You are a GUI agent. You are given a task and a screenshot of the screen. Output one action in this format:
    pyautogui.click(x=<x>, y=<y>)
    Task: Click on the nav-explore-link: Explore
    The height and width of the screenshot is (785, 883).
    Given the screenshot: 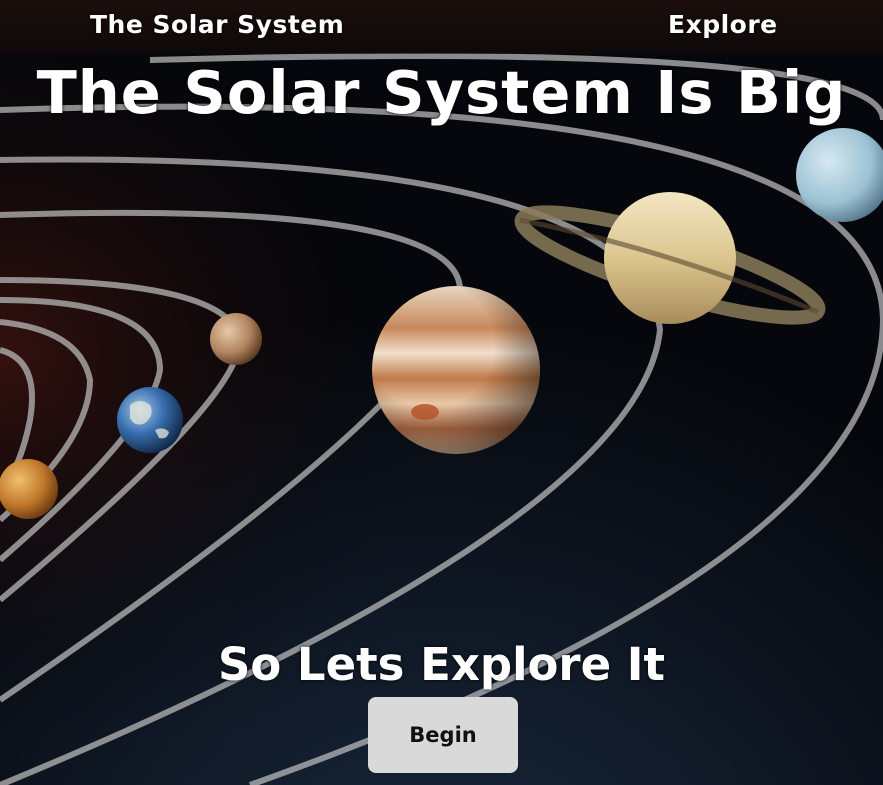 What is the action you would take?
    pyautogui.click(x=723, y=24)
    